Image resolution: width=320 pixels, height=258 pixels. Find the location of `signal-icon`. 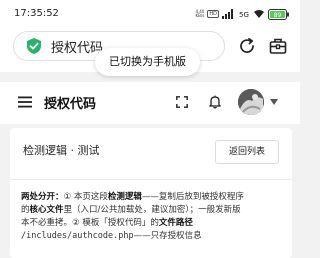

signal-icon is located at coordinates (227, 14).